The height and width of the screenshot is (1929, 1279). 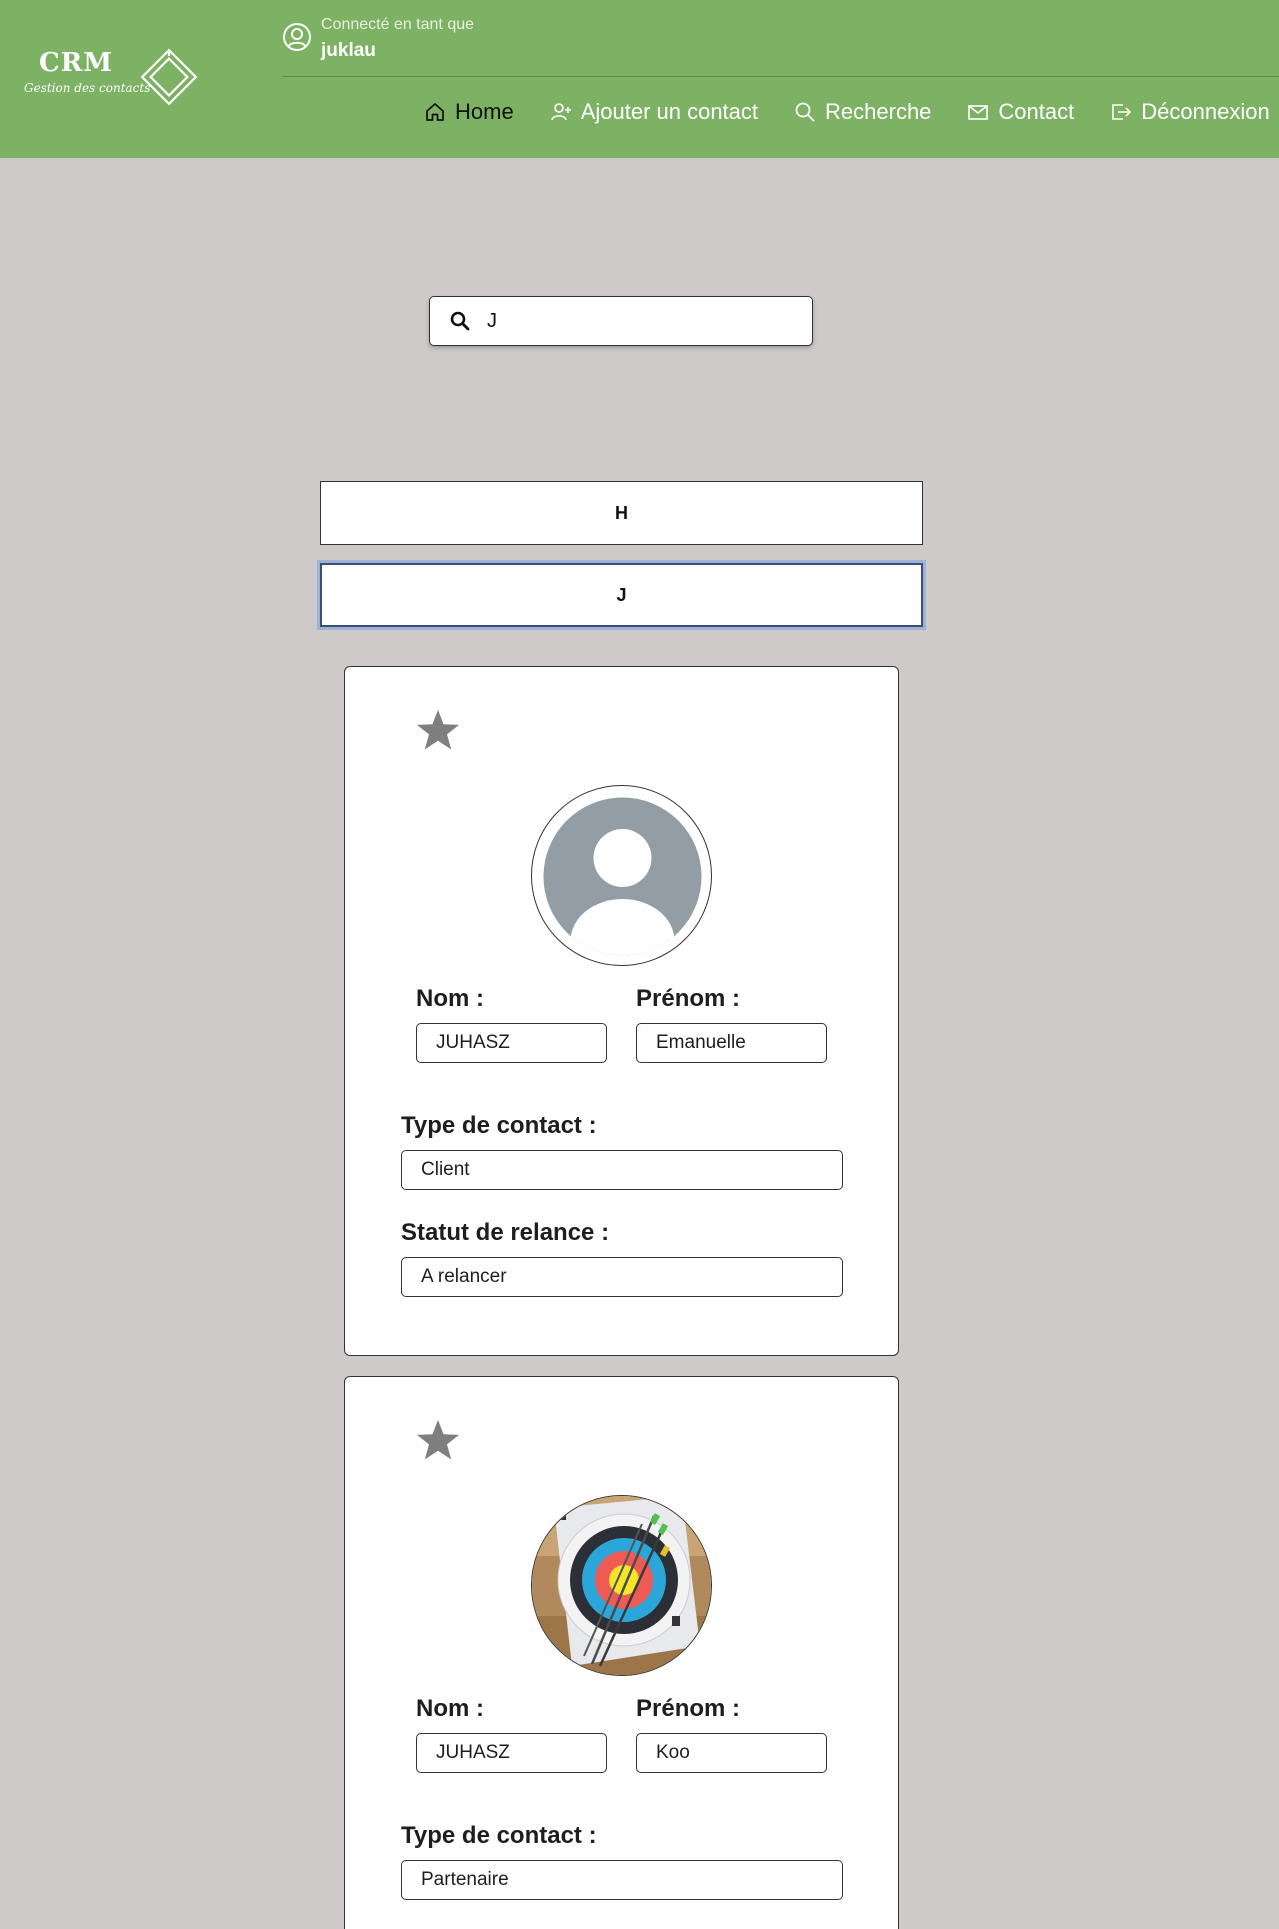 What do you see at coordinates (780, 76) in the screenshot?
I see `header-divider` at bounding box center [780, 76].